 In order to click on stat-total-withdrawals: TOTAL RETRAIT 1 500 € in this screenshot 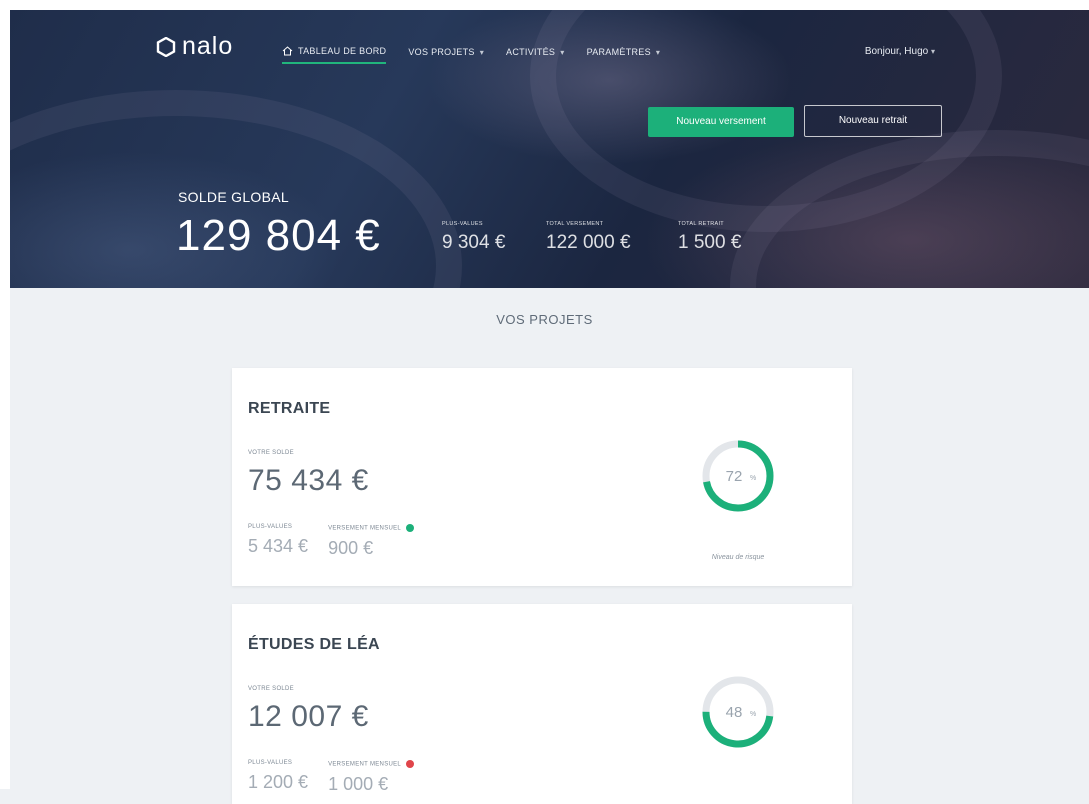, I will do `click(709, 237)`.